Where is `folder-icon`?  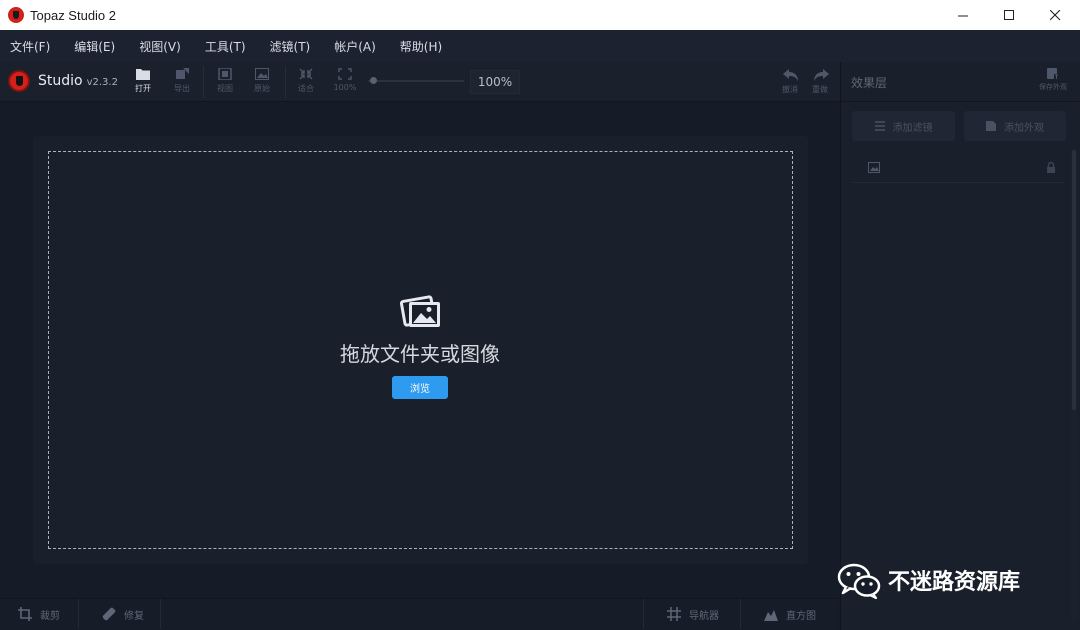 folder-icon is located at coordinates (143, 74).